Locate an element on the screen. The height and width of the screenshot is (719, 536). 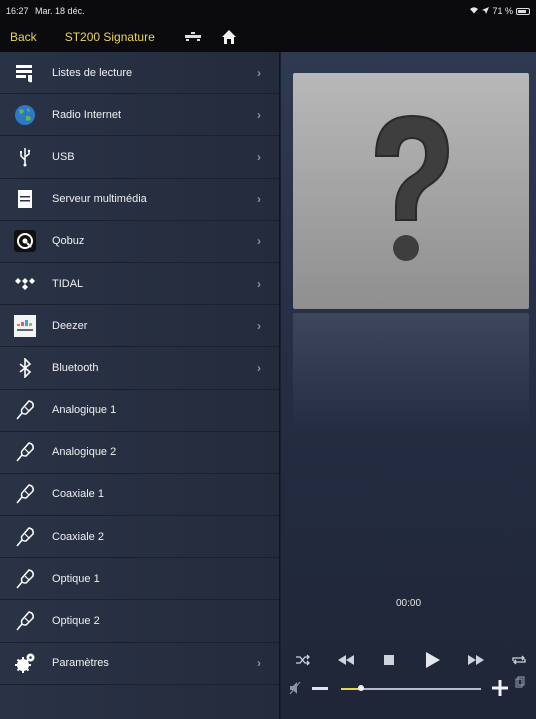
sidebar-item-deezer: Deezer › is located at coordinates (139, 326).